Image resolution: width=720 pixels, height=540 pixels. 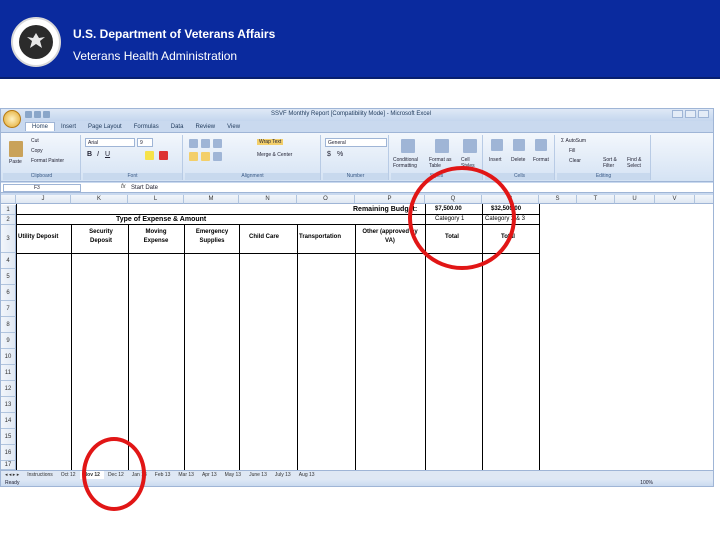 I want to click on clipboard-group: Paste Cut Copy Format Painter Clipboard, so click(x=42, y=157).